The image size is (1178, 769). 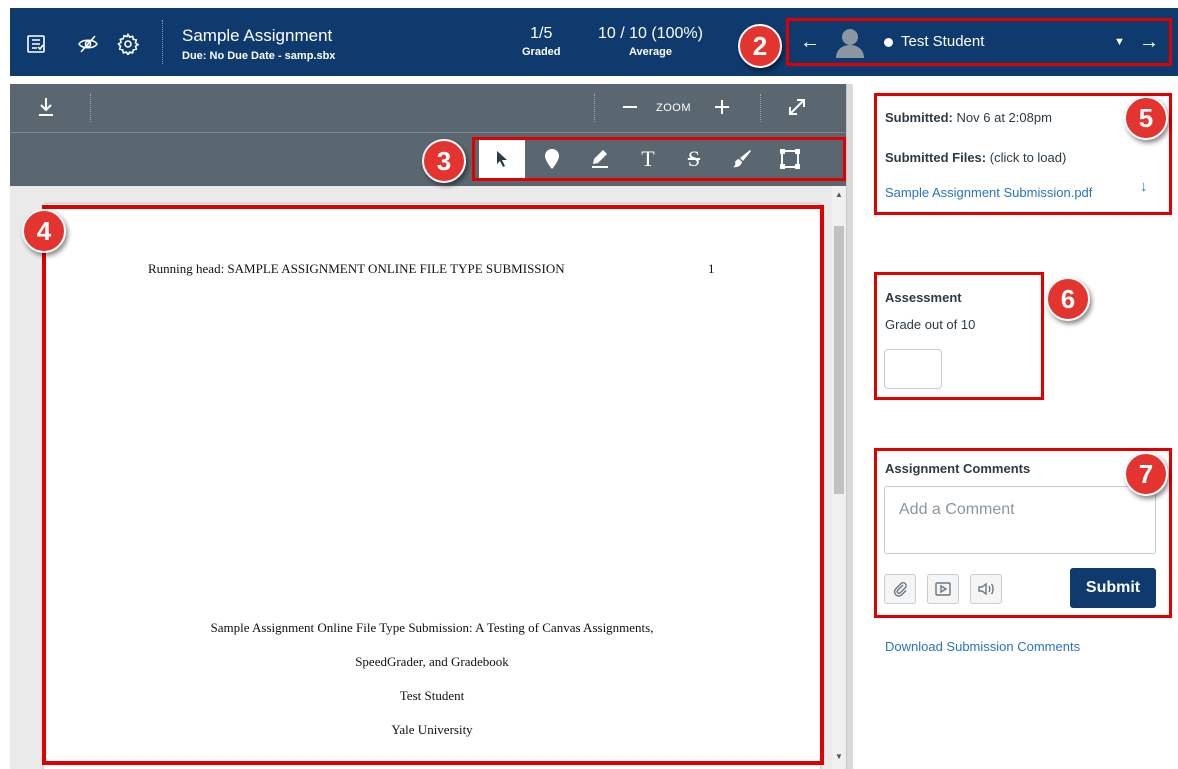 I want to click on attachment-paperclip-icon, so click(x=900, y=589).